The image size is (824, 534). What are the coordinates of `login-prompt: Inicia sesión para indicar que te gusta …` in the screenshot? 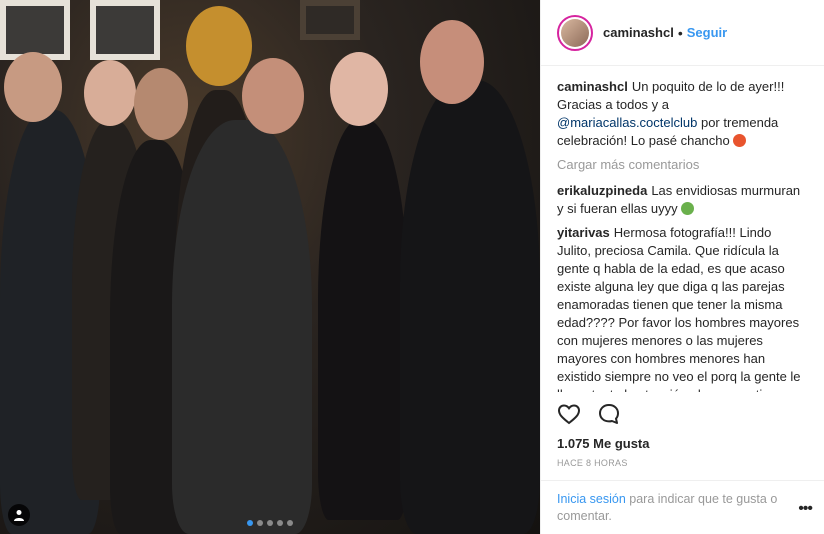 It's located at (682, 502).